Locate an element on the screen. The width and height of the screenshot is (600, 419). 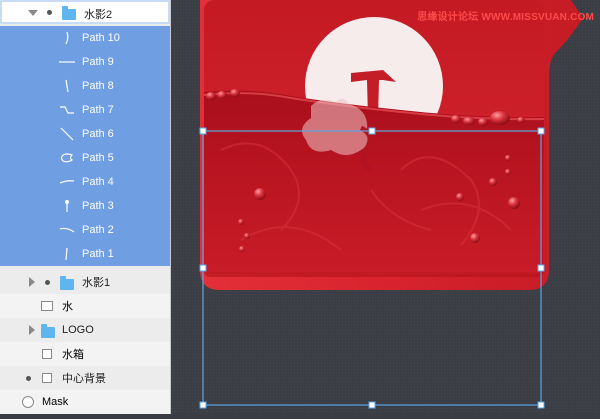
layer-path-4: Path 4 is located at coordinates (85, 182).